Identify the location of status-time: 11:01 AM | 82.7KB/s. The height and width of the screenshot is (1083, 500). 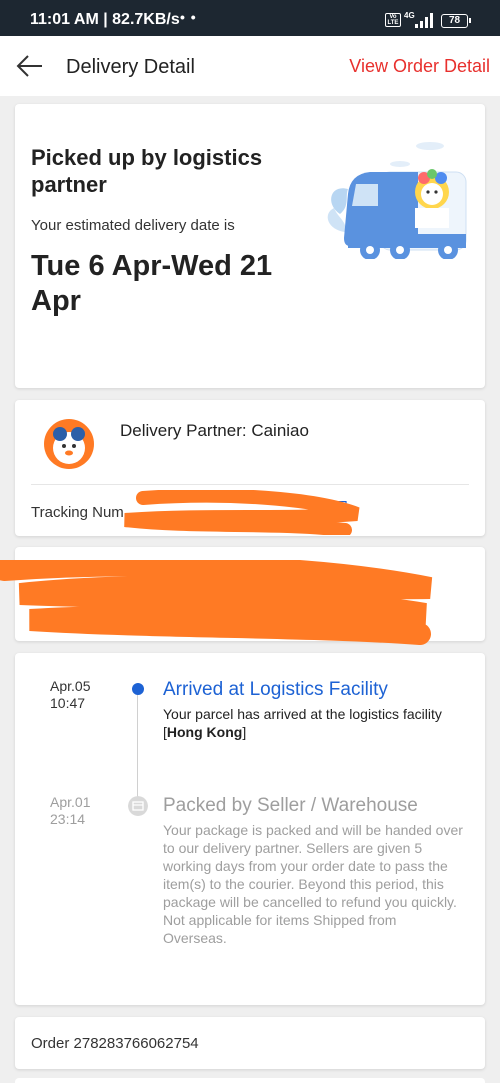
(105, 19).